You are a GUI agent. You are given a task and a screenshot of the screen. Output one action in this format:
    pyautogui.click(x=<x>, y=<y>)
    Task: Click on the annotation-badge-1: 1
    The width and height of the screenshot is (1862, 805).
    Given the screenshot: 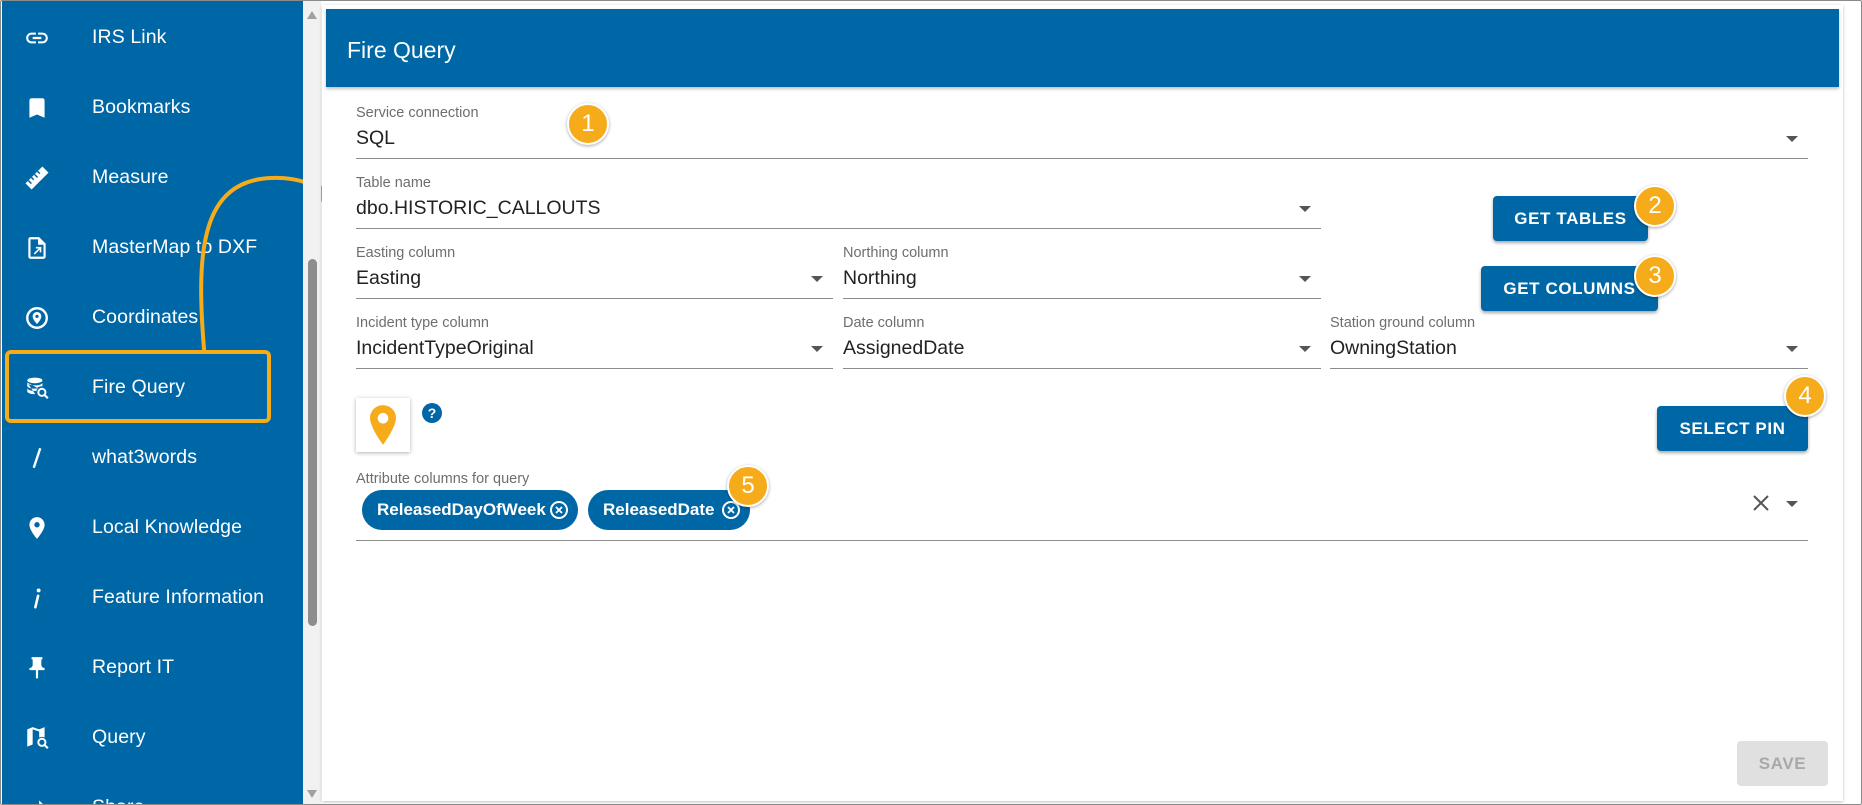 What is the action you would take?
    pyautogui.click(x=588, y=124)
    